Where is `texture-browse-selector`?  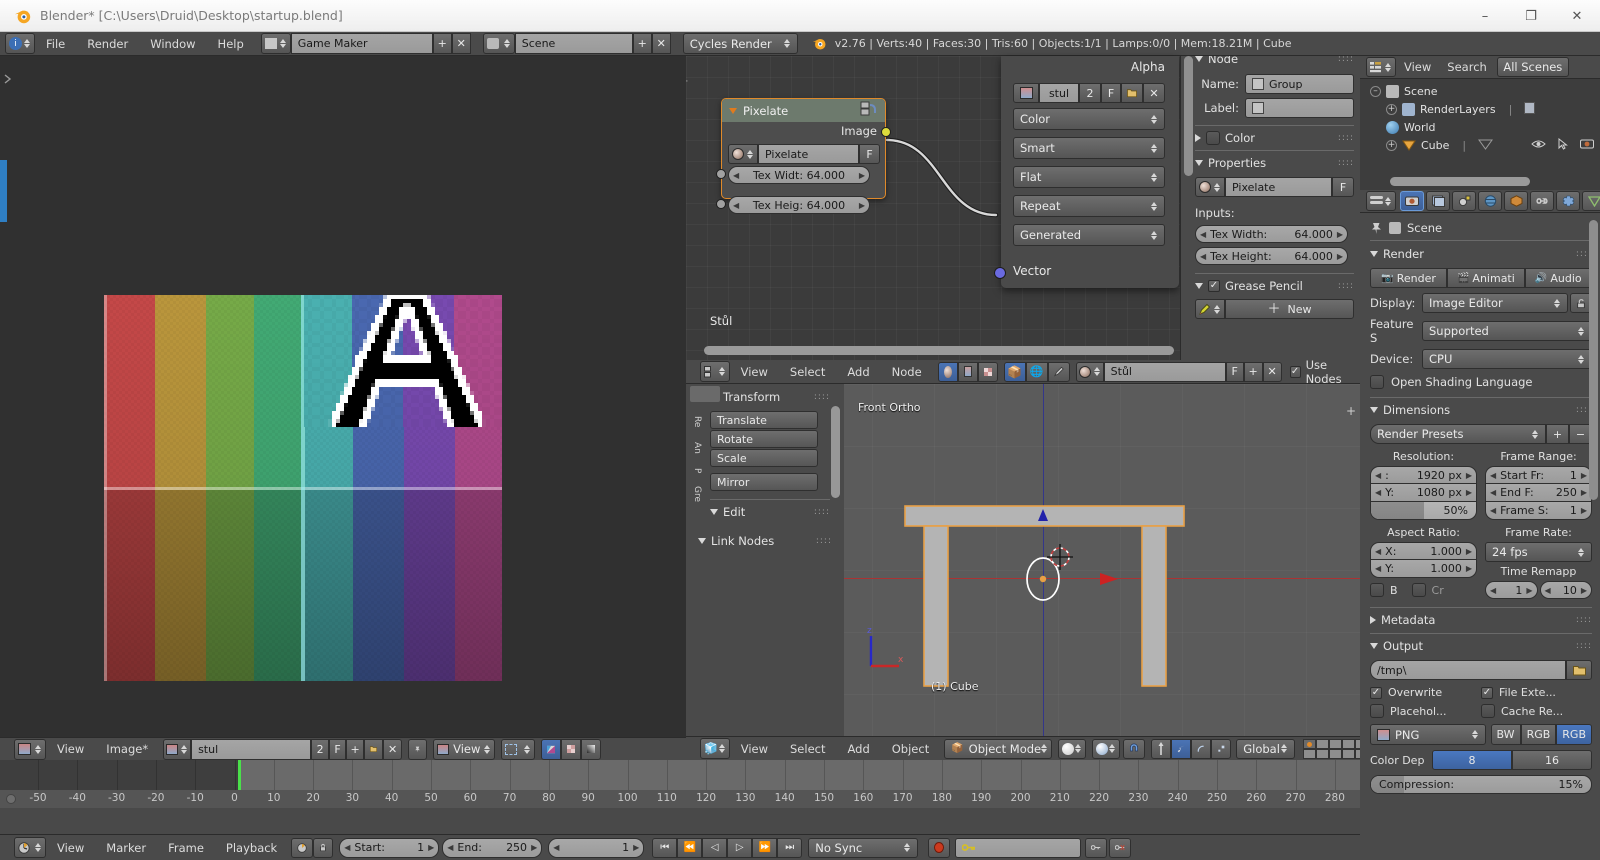
texture-browse-selector is located at coordinates (743, 154).